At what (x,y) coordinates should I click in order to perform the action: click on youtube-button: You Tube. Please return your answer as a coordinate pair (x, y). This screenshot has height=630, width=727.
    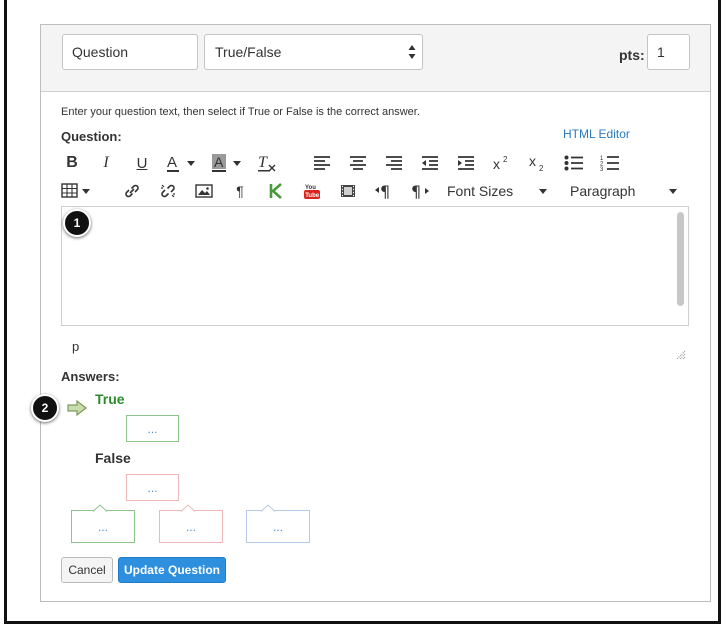
    Looking at the image, I should click on (312, 191).